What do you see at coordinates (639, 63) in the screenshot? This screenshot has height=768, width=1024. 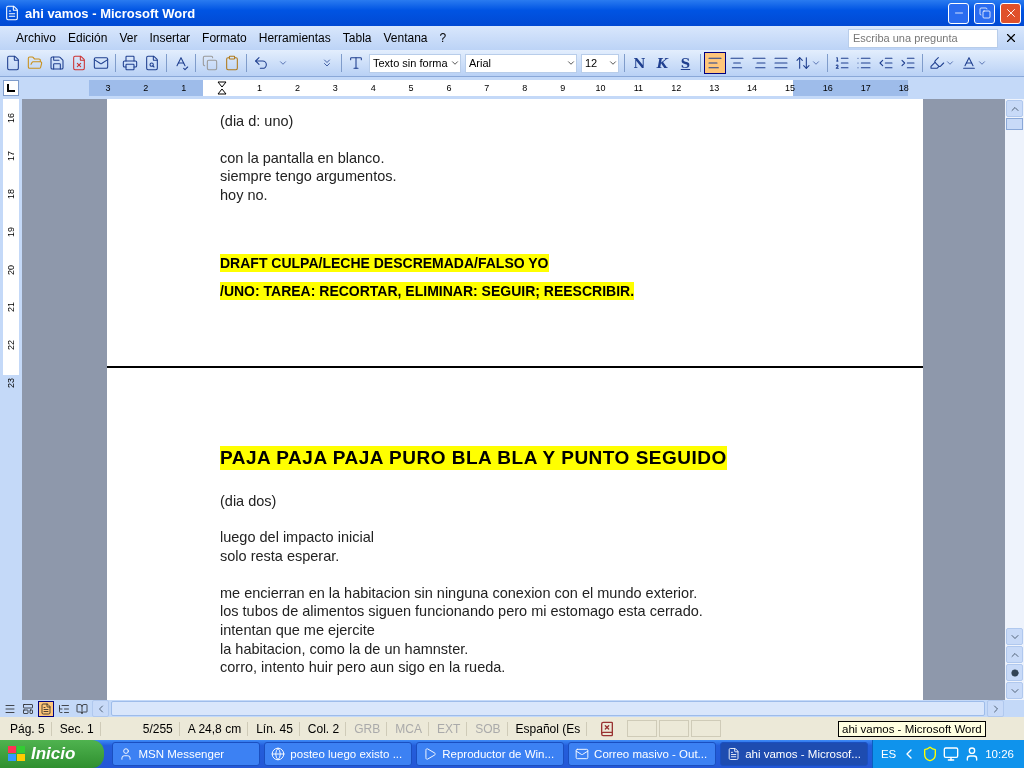 I see `format-button: N` at bounding box center [639, 63].